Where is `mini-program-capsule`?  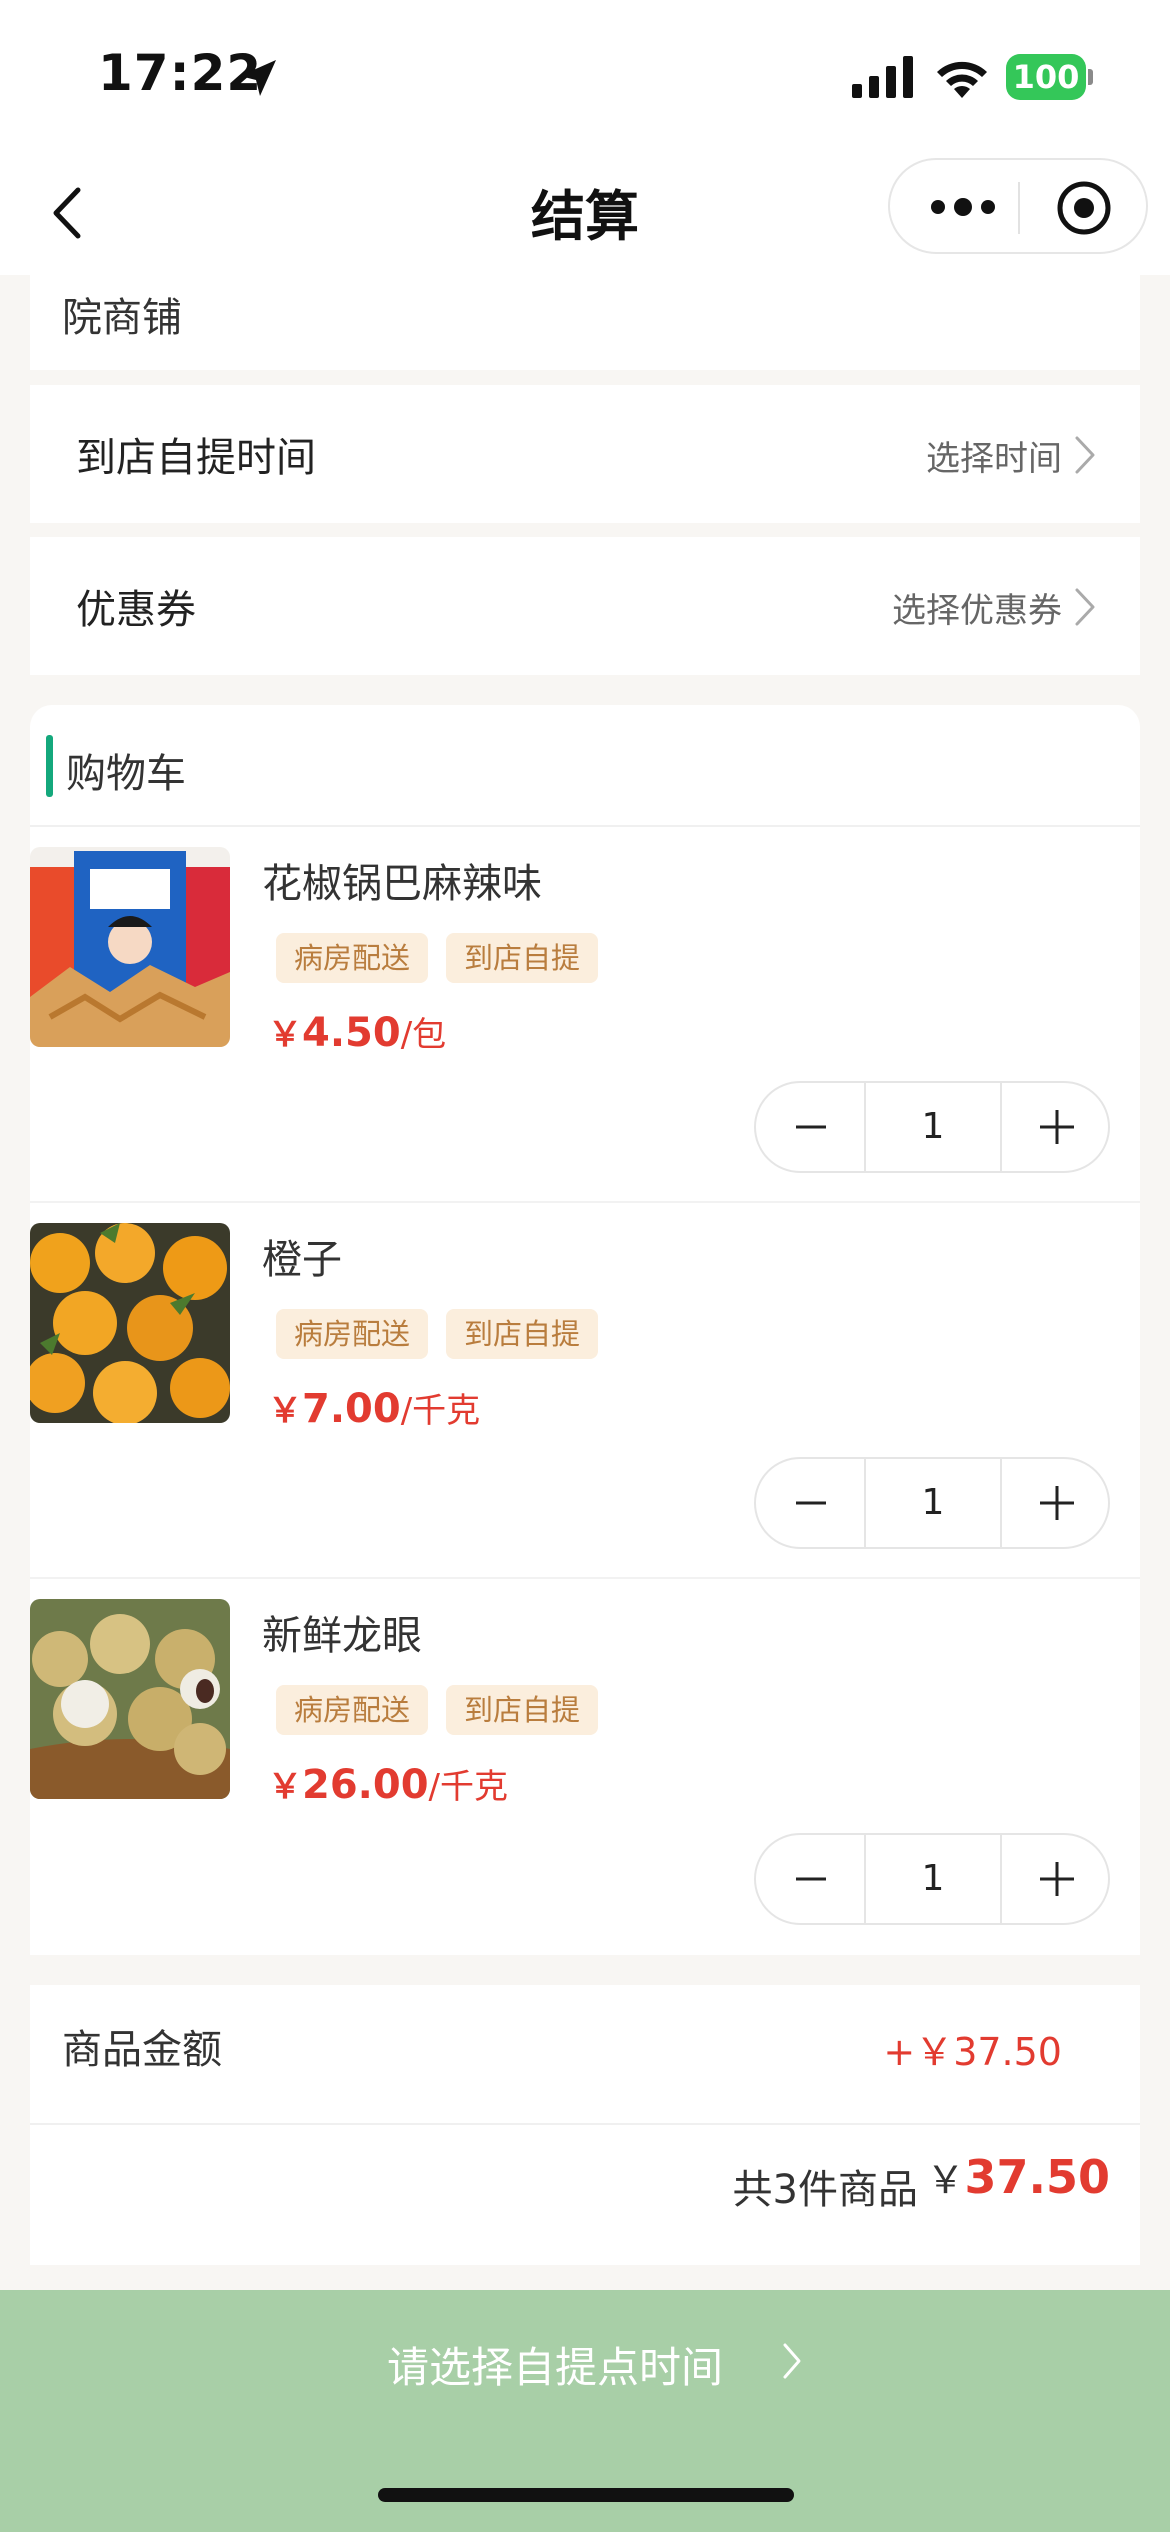
mini-program-capsule is located at coordinates (1018, 206).